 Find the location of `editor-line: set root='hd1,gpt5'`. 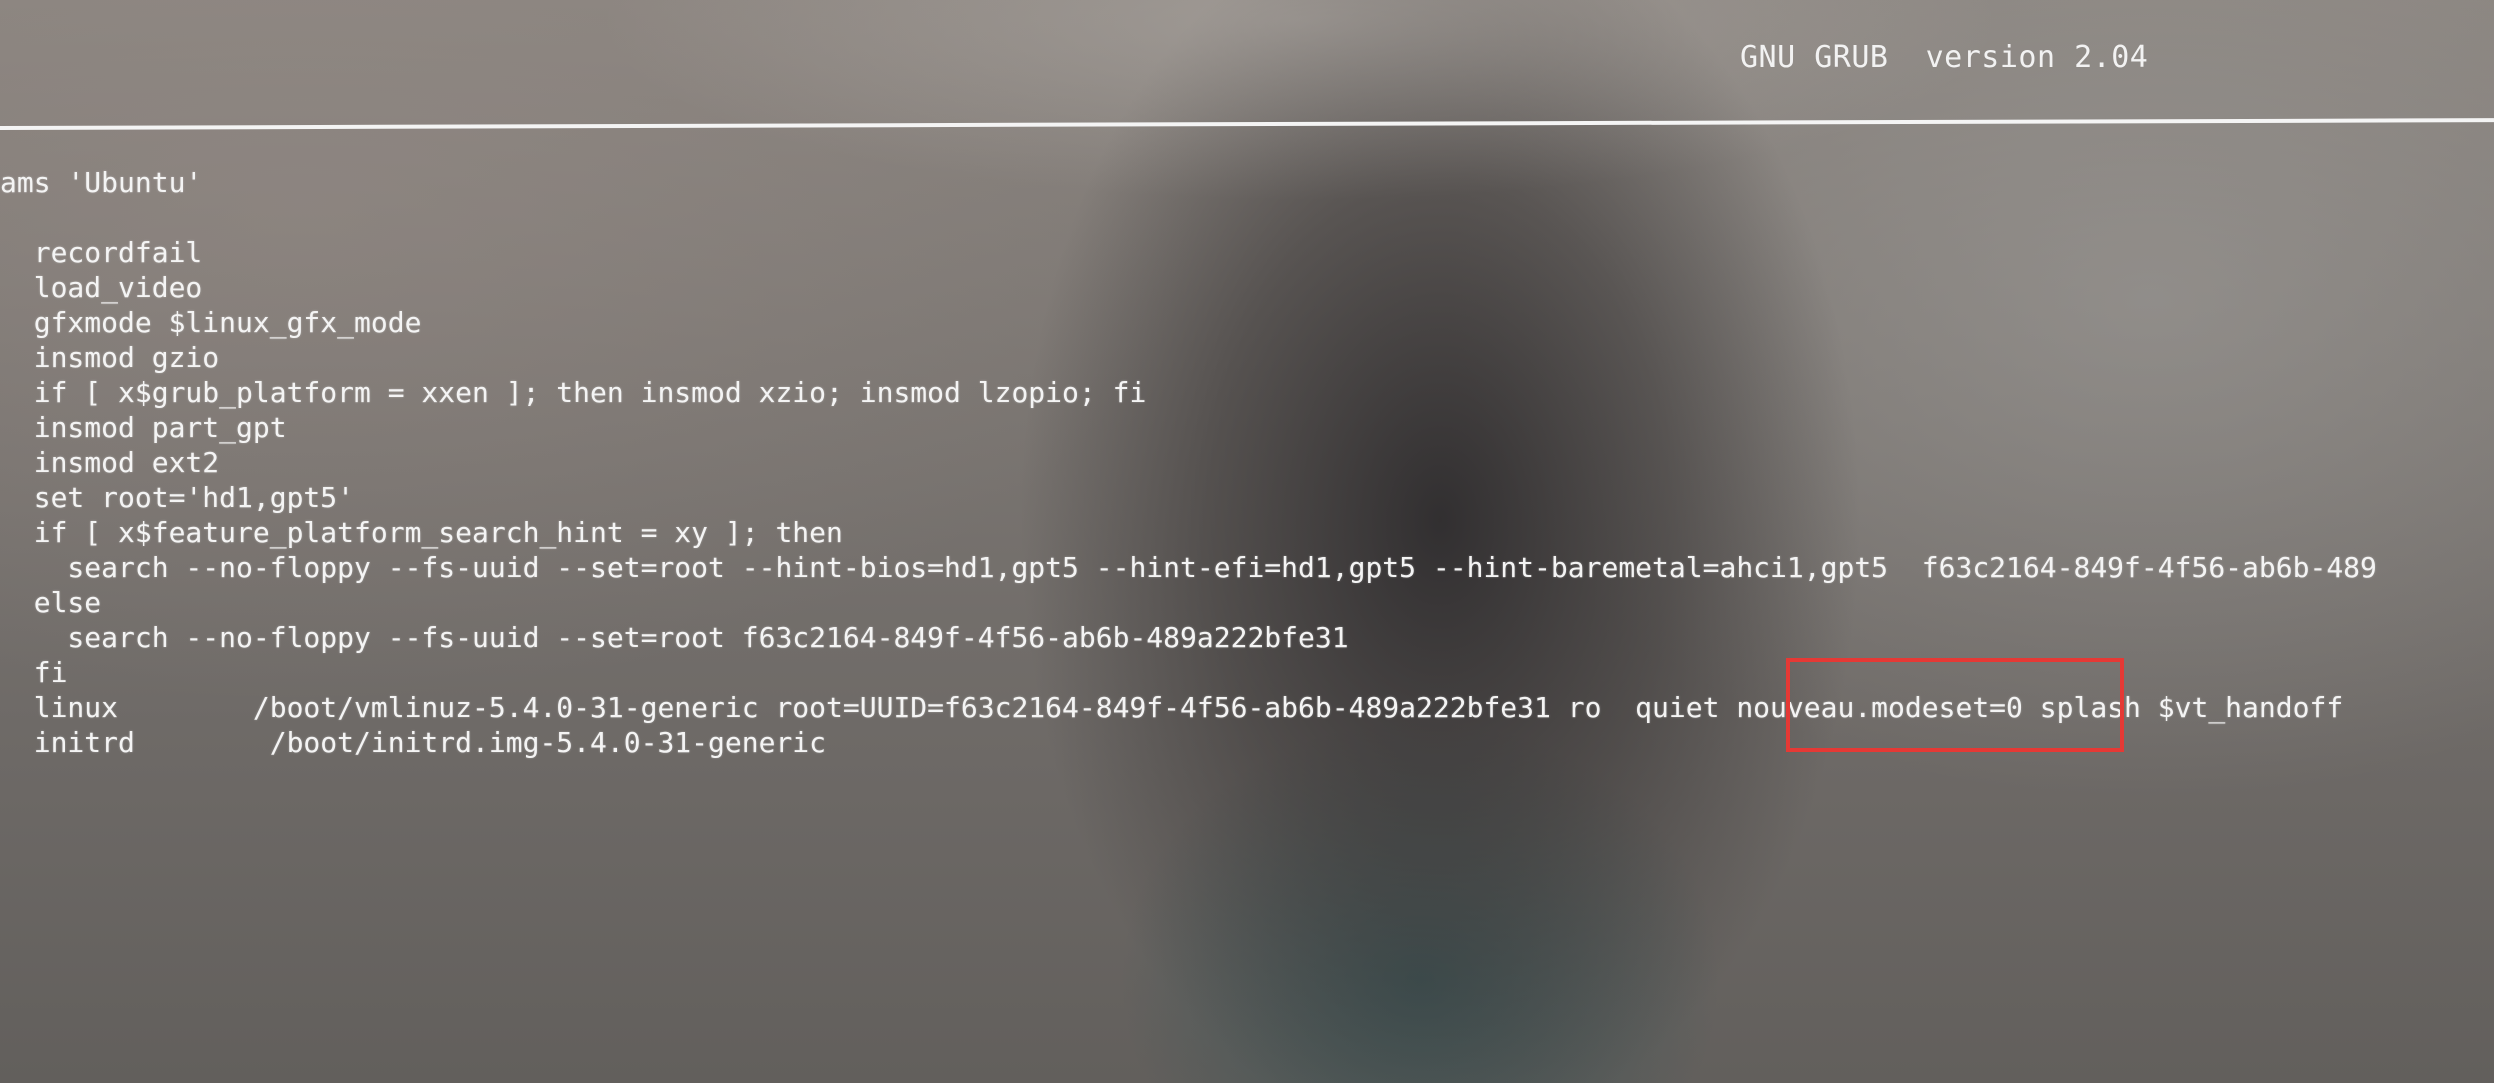

editor-line: set root='hd1,gpt5' is located at coordinates (177, 498).